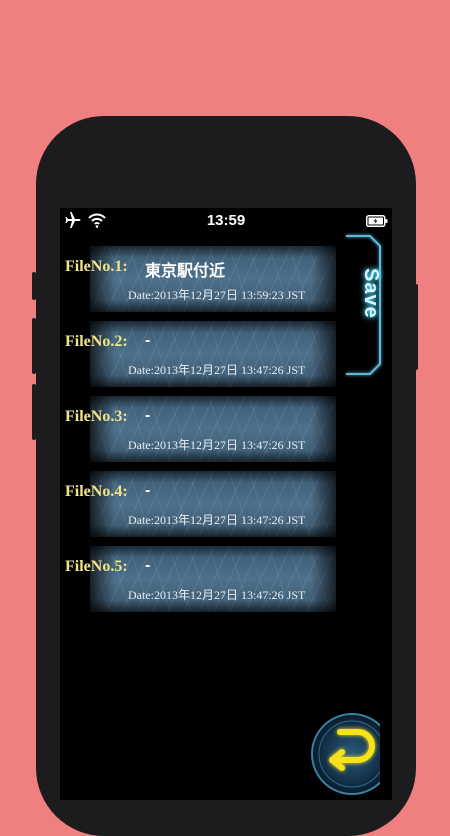  Describe the element at coordinates (416, 327) in the screenshot. I see `power-button` at that location.